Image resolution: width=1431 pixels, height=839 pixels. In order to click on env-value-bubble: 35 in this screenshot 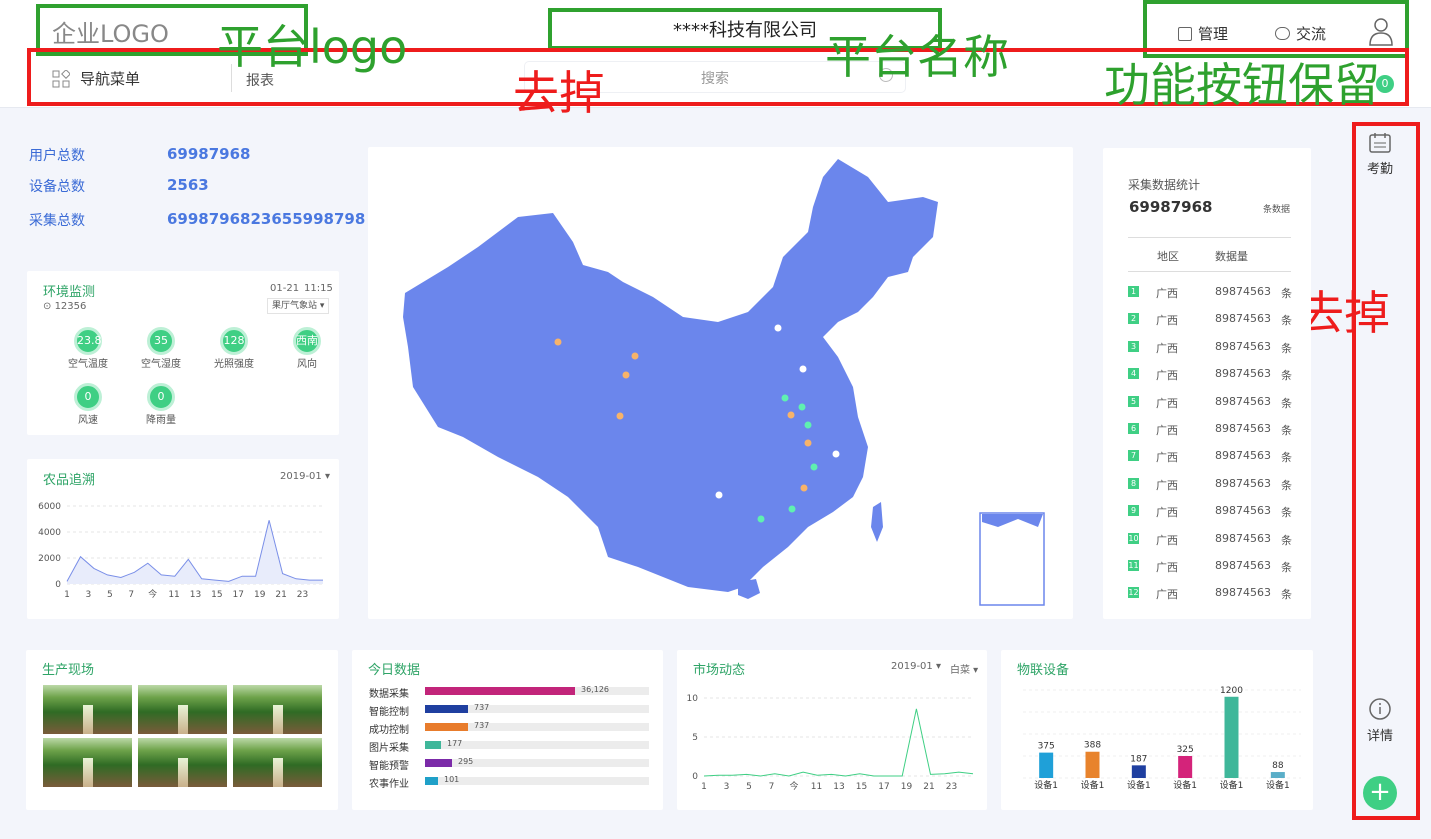, I will do `click(161, 341)`.